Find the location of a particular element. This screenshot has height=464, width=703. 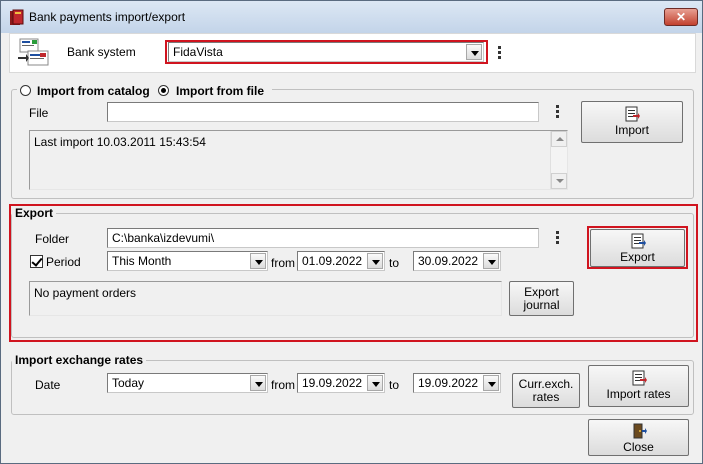

rates-from-label: from is located at coordinates (283, 385).